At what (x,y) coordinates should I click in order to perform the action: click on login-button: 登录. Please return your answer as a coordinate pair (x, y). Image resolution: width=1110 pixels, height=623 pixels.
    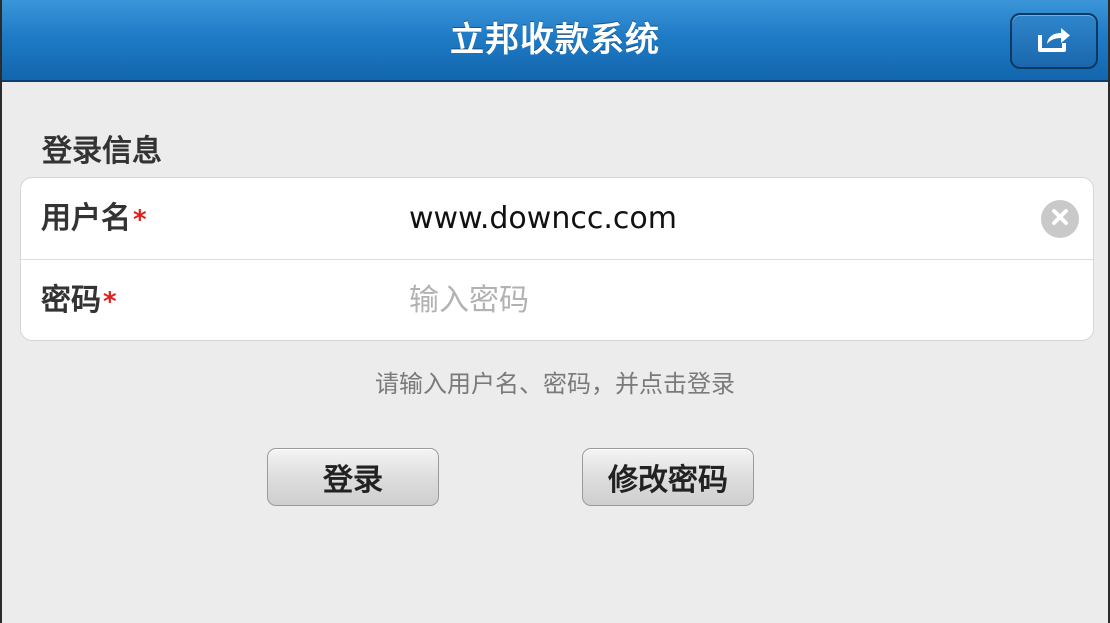
    Looking at the image, I should click on (353, 477).